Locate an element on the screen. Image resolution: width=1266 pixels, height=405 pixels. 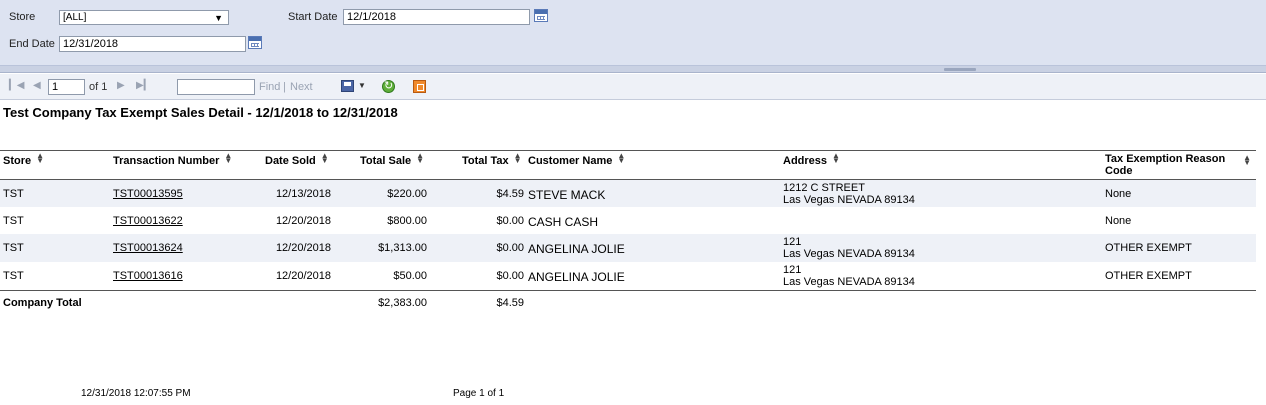
first-page-icon: ▎◀ is located at coordinates (16, 86).